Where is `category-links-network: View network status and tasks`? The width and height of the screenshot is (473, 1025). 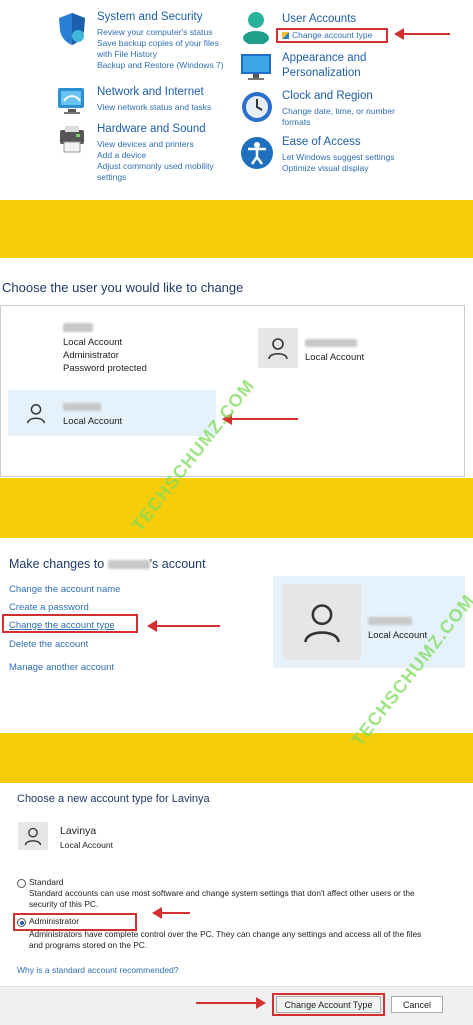 category-links-network: View network status and tasks is located at coordinates (154, 107).